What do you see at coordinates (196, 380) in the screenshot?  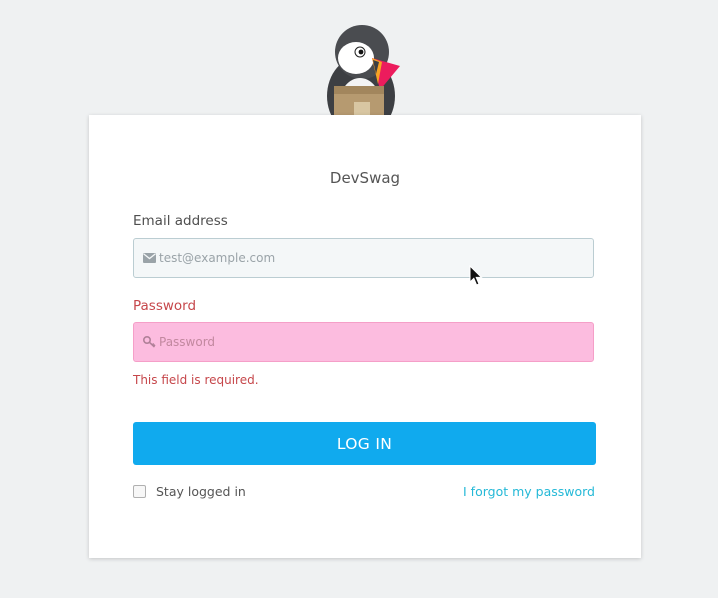 I see `password-error-message: This field is required.` at bounding box center [196, 380].